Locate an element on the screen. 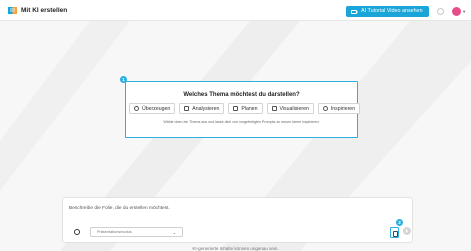  app-title: Mit KI erstellen is located at coordinates (44, 10).